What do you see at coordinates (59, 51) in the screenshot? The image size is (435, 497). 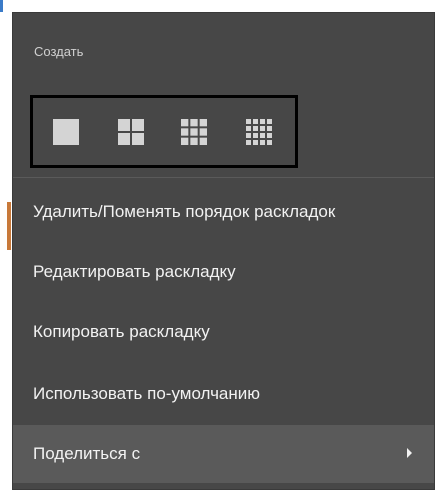 I see `create-section-title: Создать` at bounding box center [59, 51].